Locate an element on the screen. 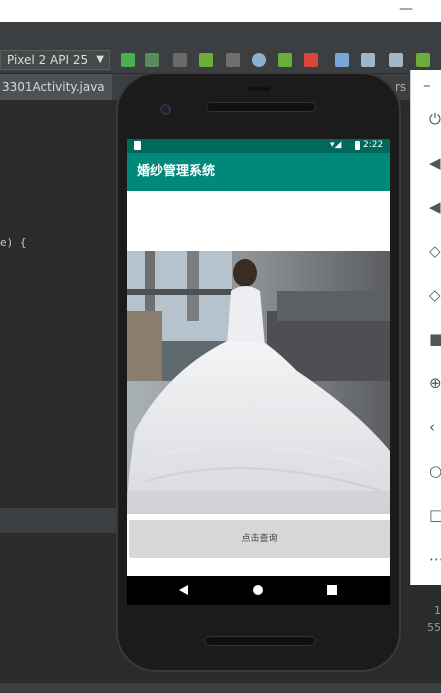 The width and height of the screenshot is (441, 693). nav-recents-icon is located at coordinates (332, 590).